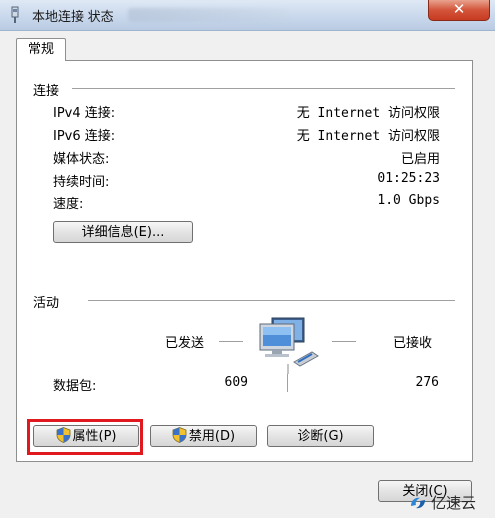 The height and width of the screenshot is (518, 495). I want to click on tab-general: 常规, so click(41, 49).